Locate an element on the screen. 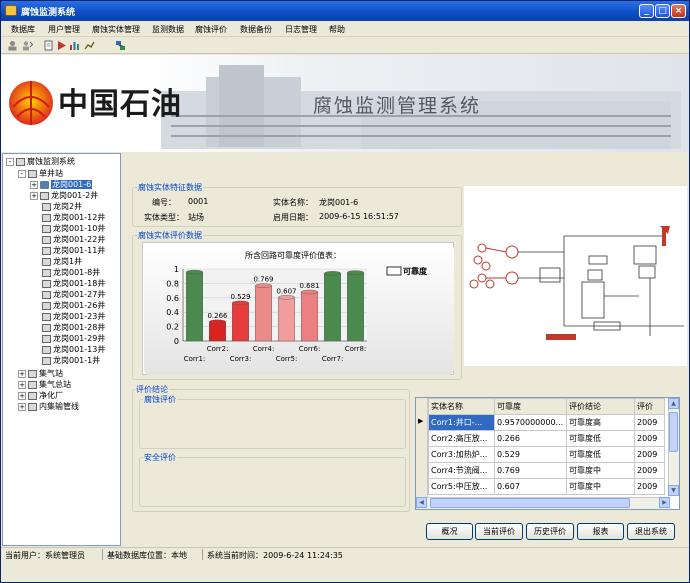 The height and width of the screenshot is (583, 690). table-cell: 0.529 is located at coordinates (530, 454).